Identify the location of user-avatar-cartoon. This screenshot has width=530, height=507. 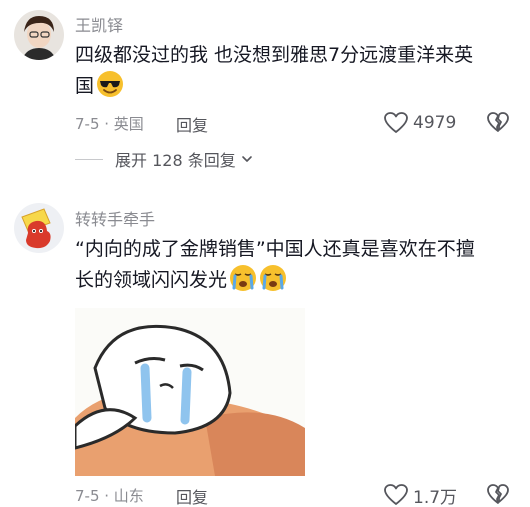
(39, 228).